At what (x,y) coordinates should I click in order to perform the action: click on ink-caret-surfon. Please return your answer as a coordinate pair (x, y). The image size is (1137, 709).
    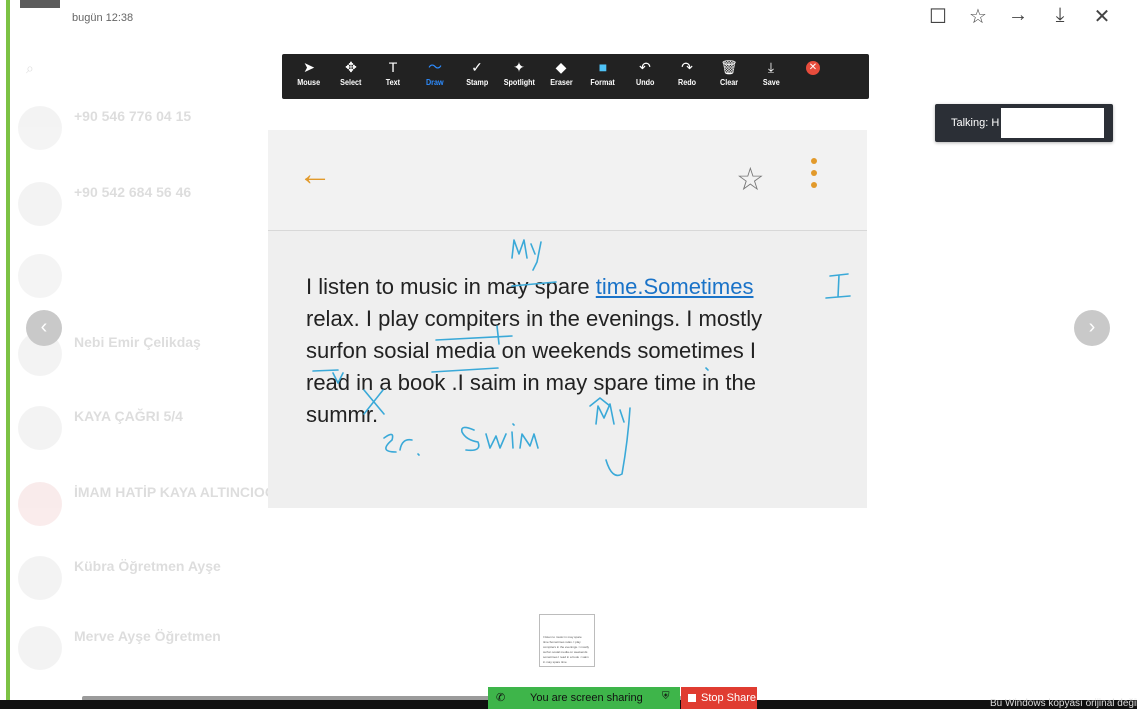
    Looking at the image, I should click on (338, 378).